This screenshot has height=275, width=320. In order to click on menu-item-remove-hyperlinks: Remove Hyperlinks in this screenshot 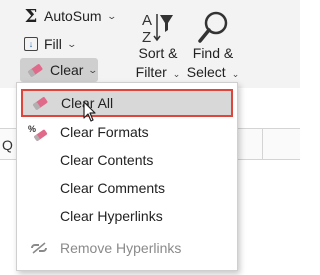, I will do `click(127, 248)`.